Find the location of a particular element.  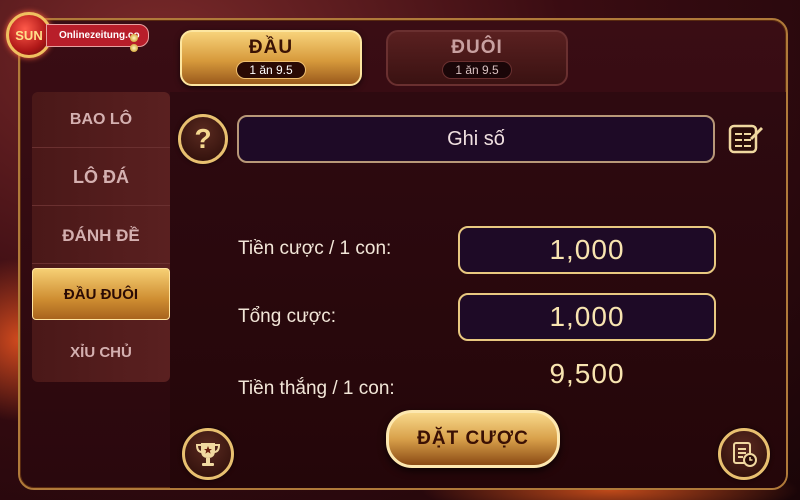

bet-per-label: Tiền cược / 1 con: is located at coordinates (315, 248).